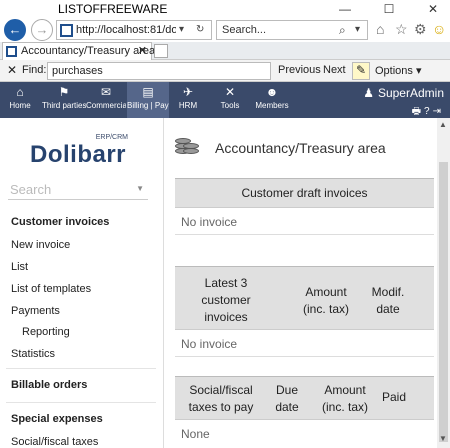 The width and height of the screenshot is (450, 448). Describe the element at coordinates (106, 100) in the screenshot. I see `menu-commercial: ✉ Commercial` at that location.